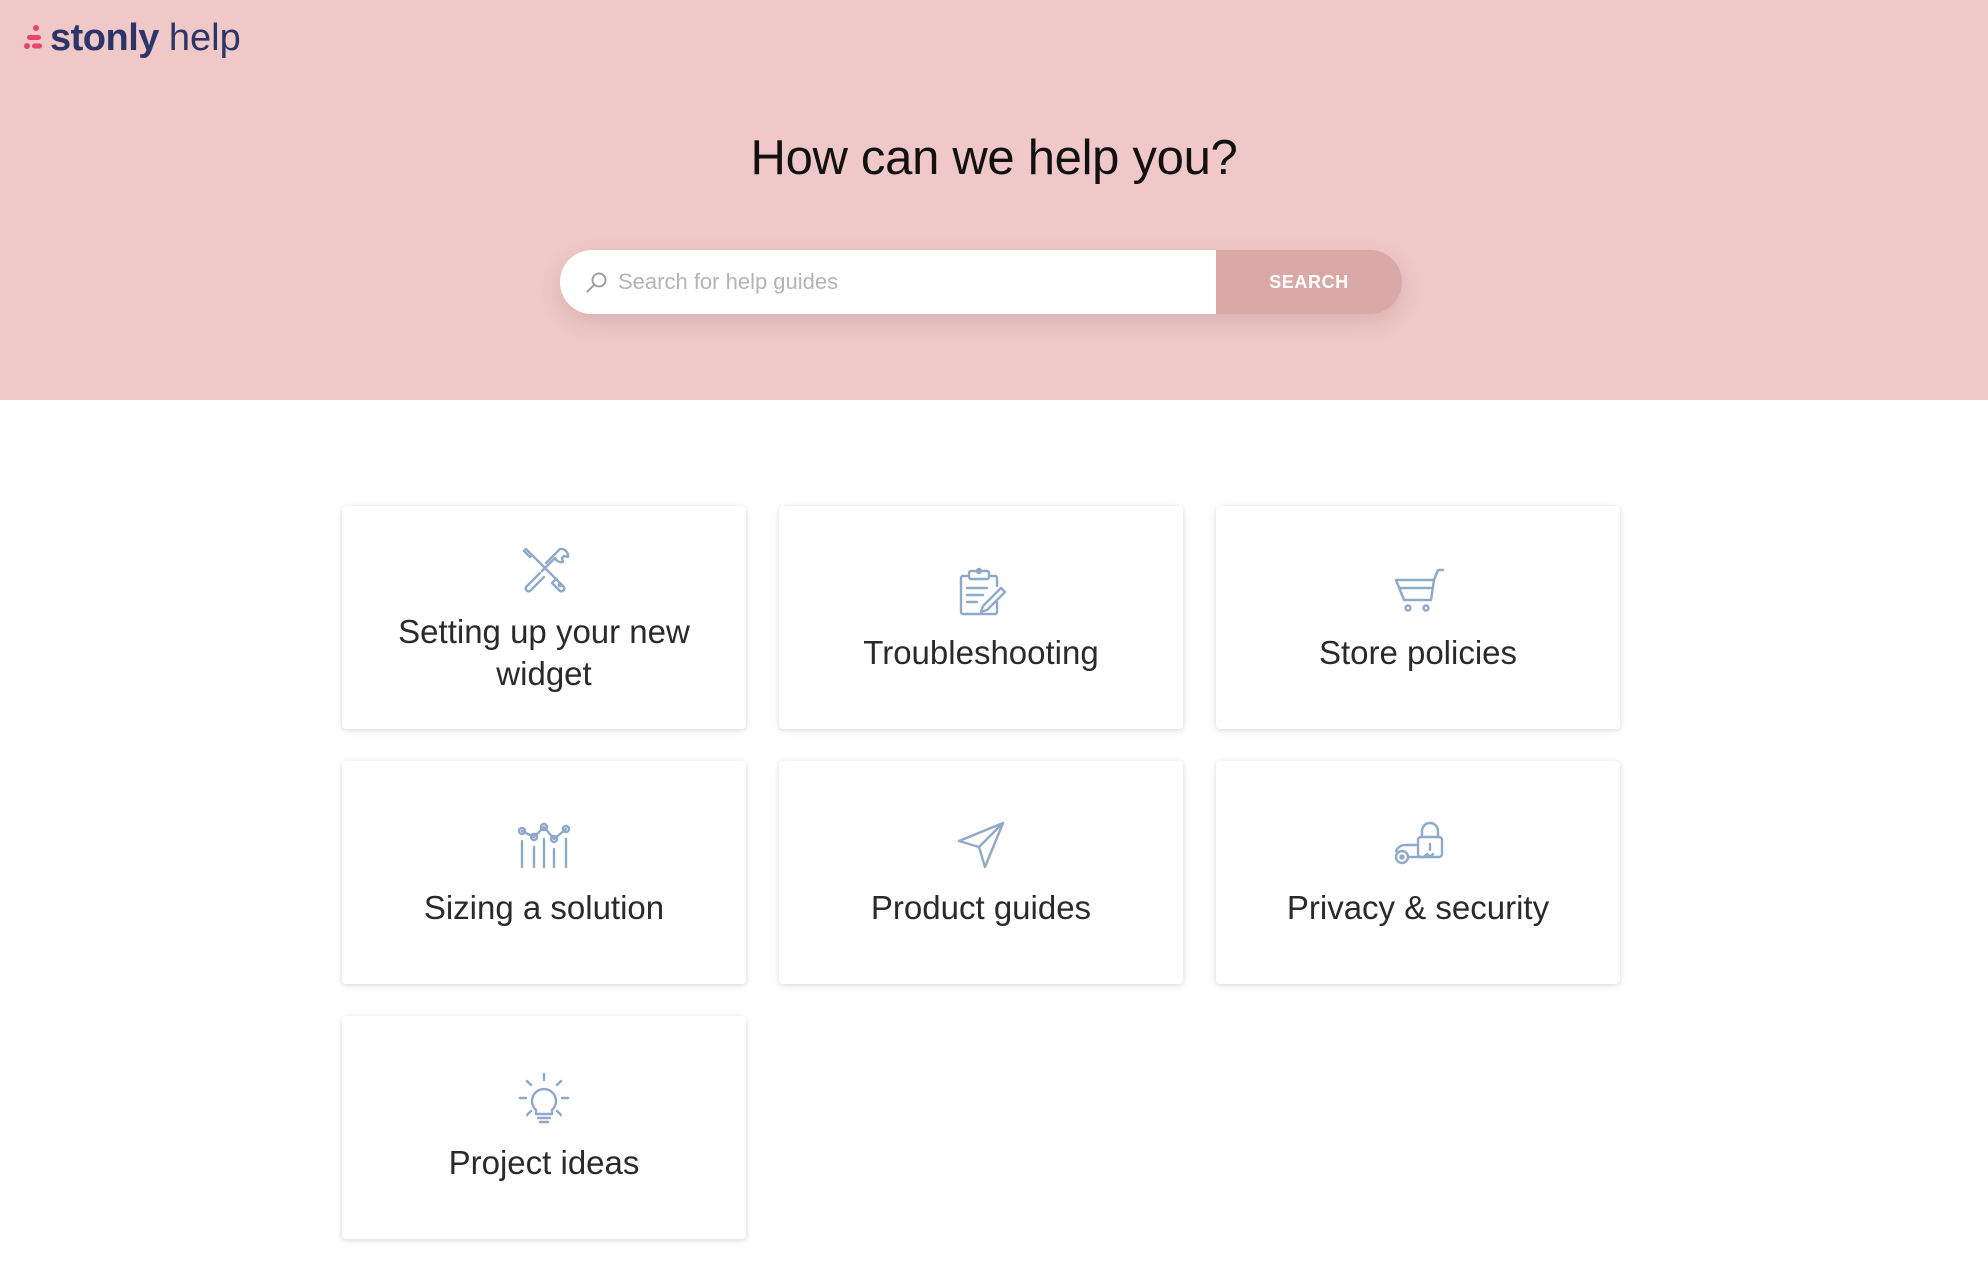  I want to click on search-icon, so click(596, 282).